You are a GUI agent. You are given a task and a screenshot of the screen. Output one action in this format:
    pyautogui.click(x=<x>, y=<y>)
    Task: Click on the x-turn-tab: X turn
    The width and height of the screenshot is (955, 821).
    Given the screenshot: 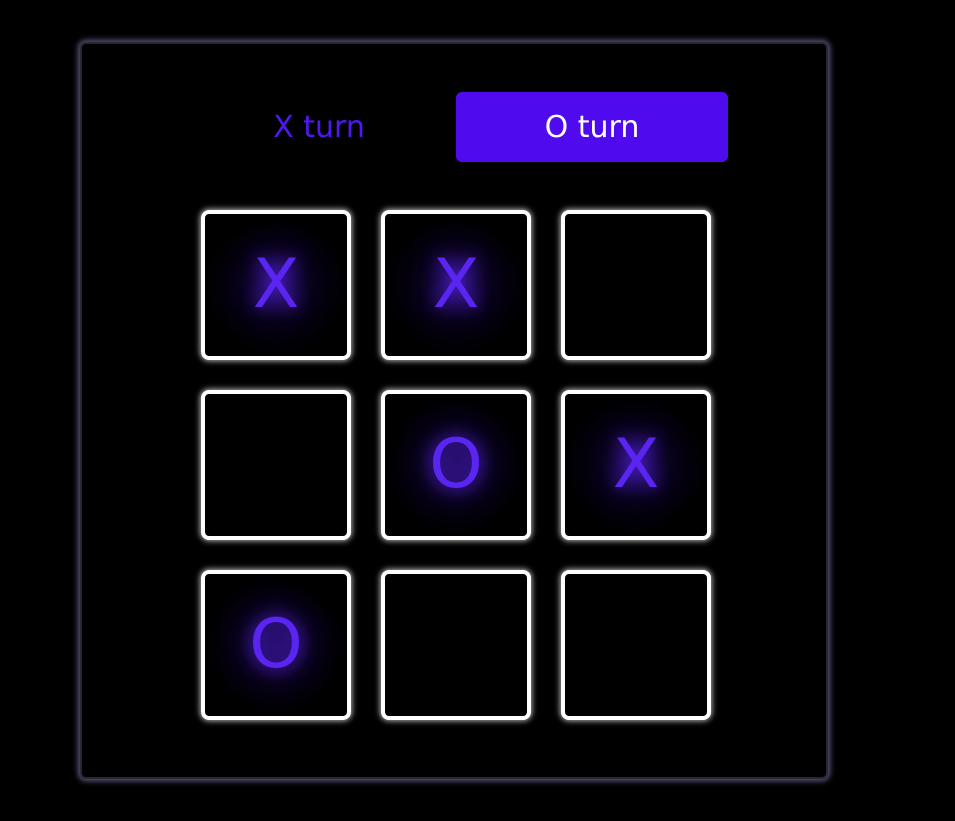 What is the action you would take?
    pyautogui.click(x=319, y=127)
    